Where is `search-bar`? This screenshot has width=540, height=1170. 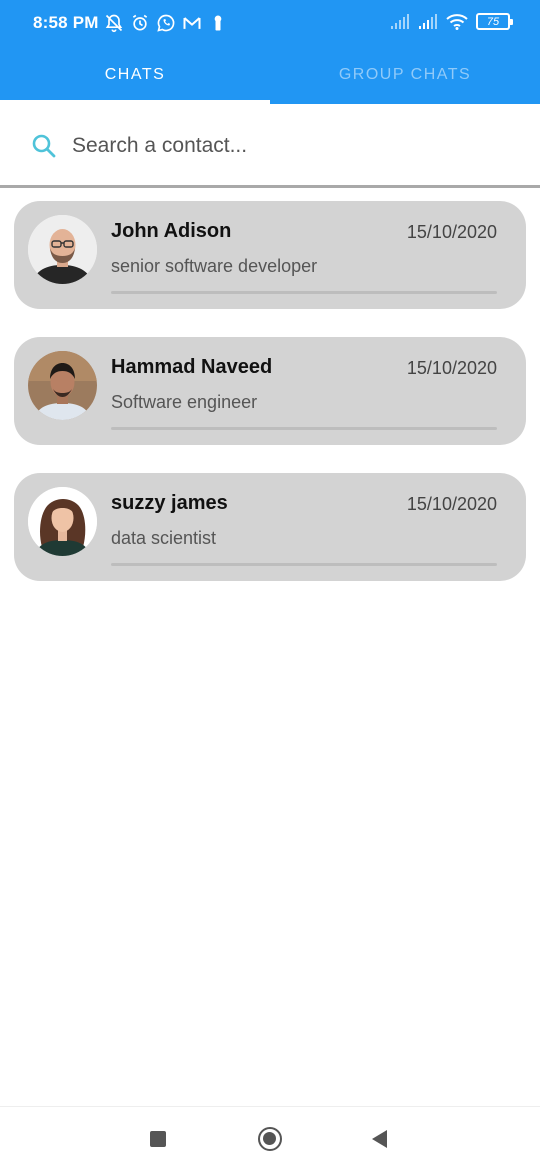
search-bar is located at coordinates (270, 146).